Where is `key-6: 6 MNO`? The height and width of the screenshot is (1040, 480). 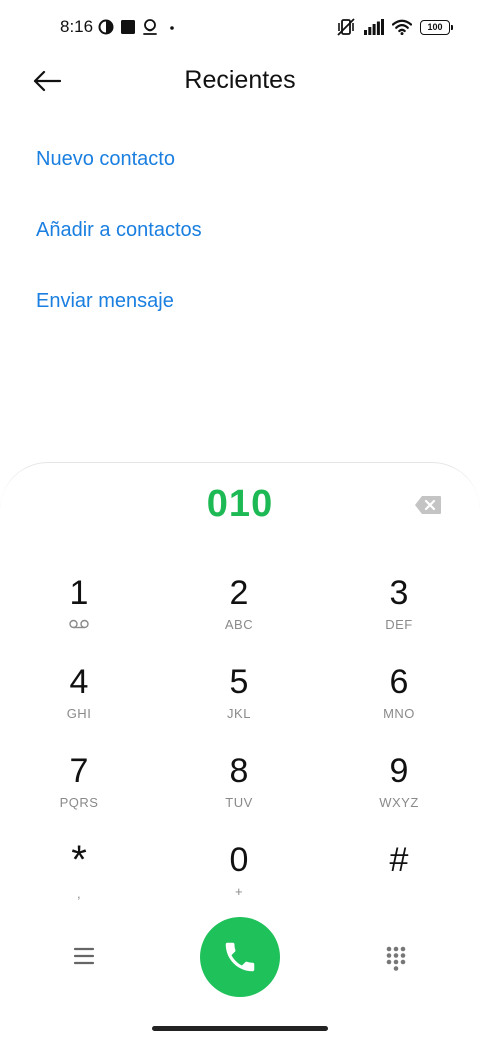
key-6: 6 MNO is located at coordinates (399, 702).